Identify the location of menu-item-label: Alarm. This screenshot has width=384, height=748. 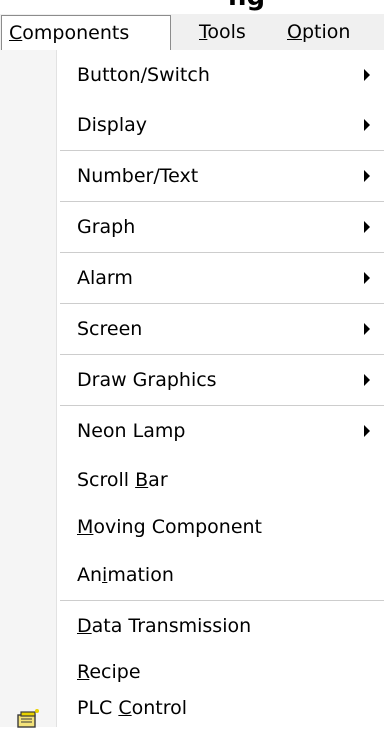
(105, 278).